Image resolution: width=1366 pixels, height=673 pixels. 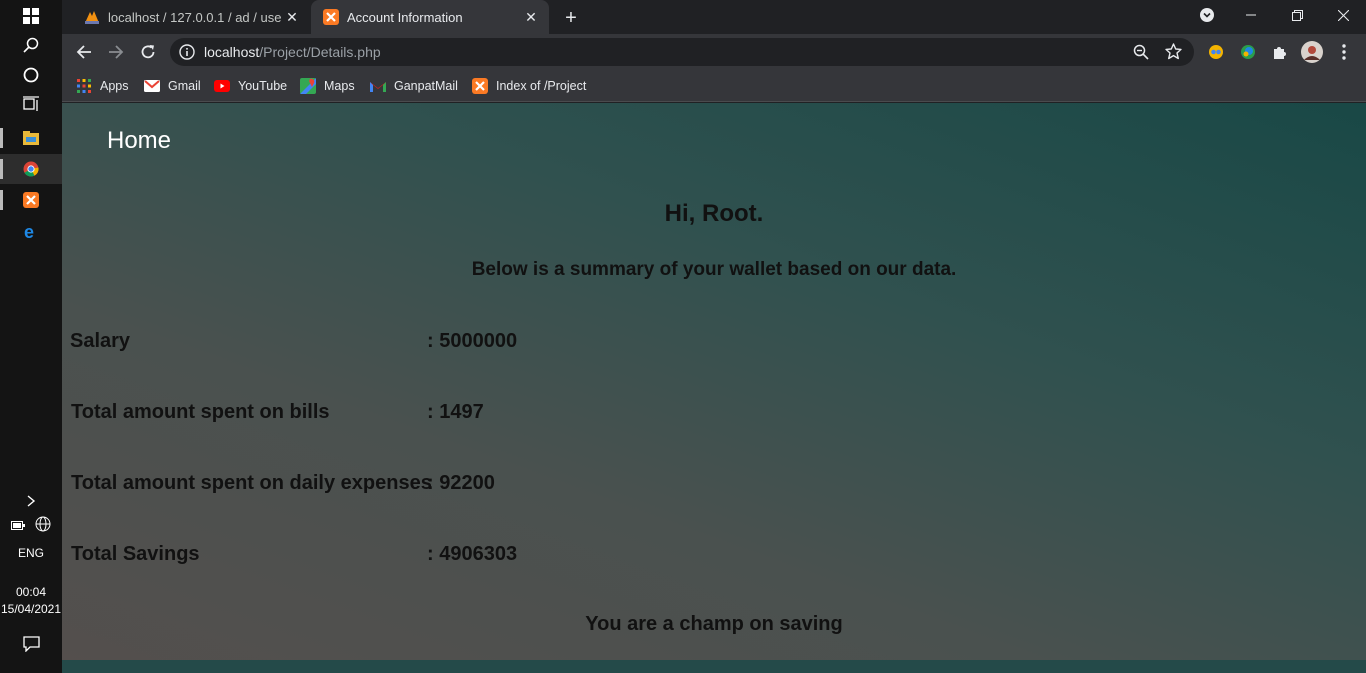 I want to click on svg-text: e, so click(x=29, y=231).